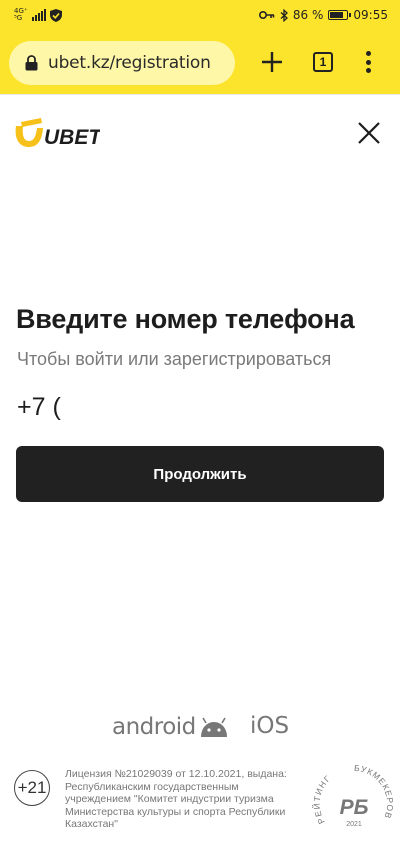  Describe the element at coordinates (197, 407) in the screenshot. I see `phone-input` at that location.